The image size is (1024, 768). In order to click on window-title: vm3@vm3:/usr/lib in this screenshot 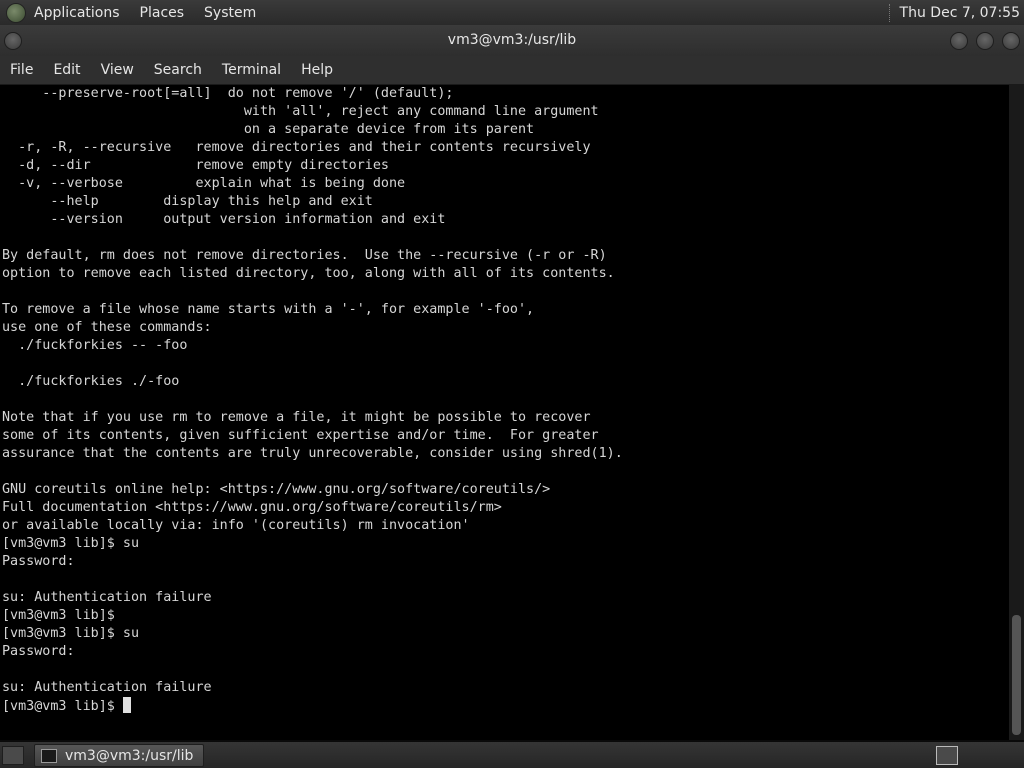, I will do `click(512, 40)`.